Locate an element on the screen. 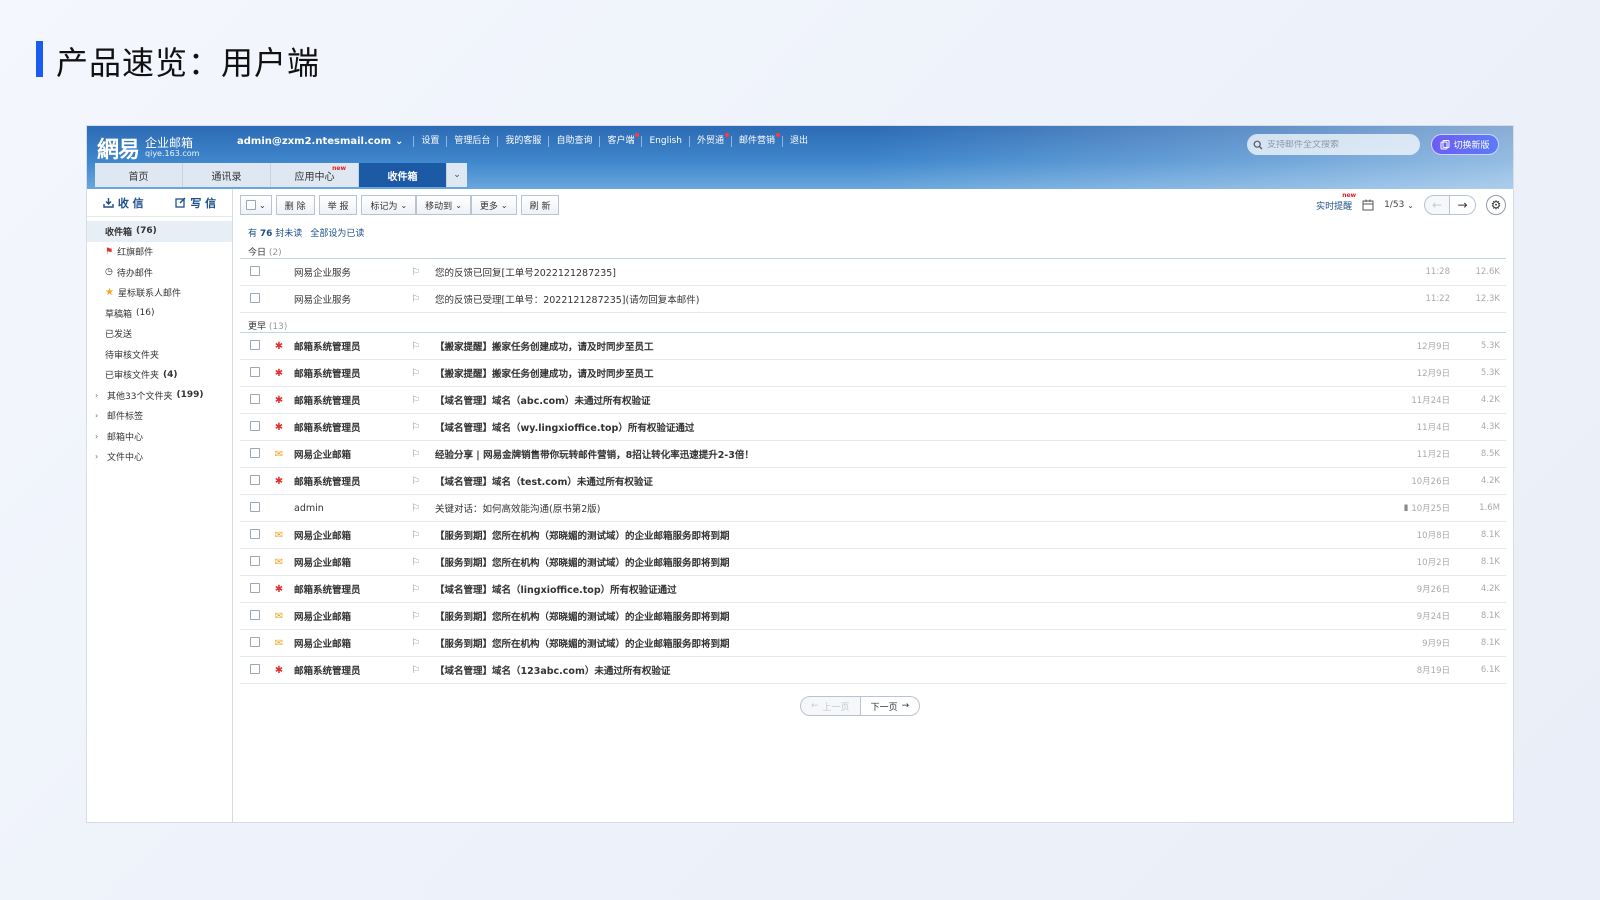 This screenshot has width=1600, height=900. mail-subject: 【域名管理】域名（wy.lingxioffice.top）所有权验证通过 is located at coordinates (912, 427).